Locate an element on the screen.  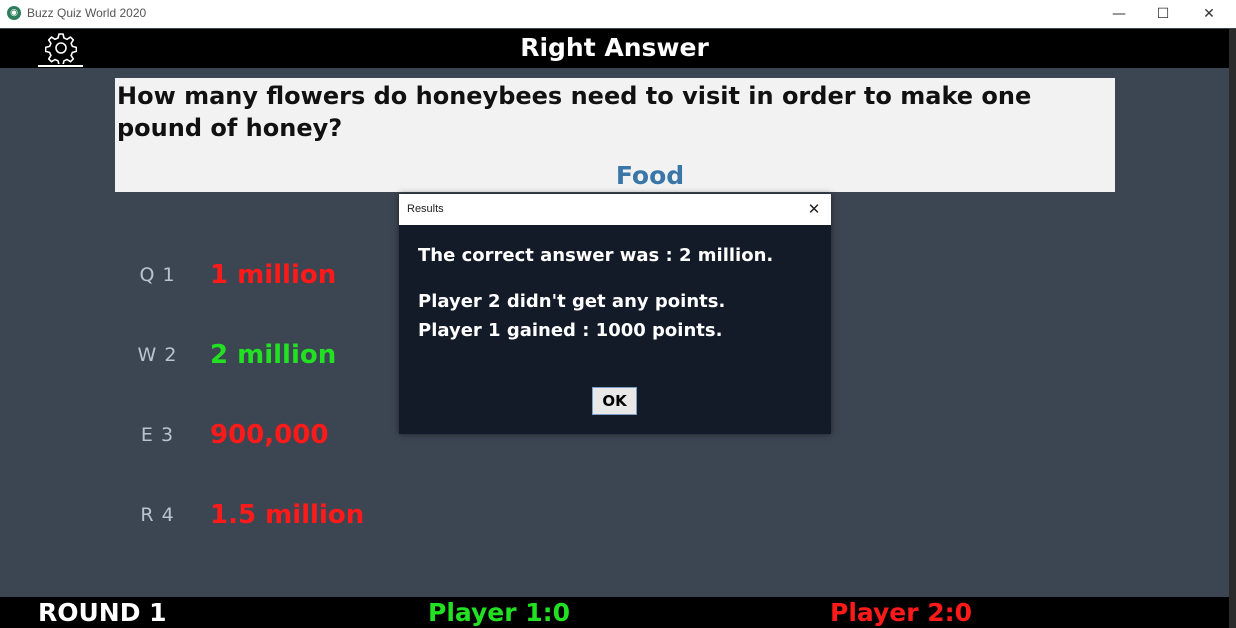
player1-result-text: Player 1 gained : 1000 points. is located at coordinates (570, 330).